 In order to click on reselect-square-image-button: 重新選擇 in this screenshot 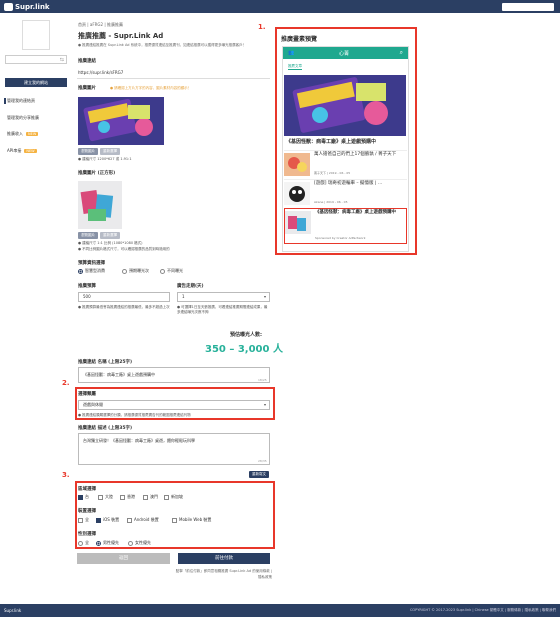, I will do `click(110, 235)`.